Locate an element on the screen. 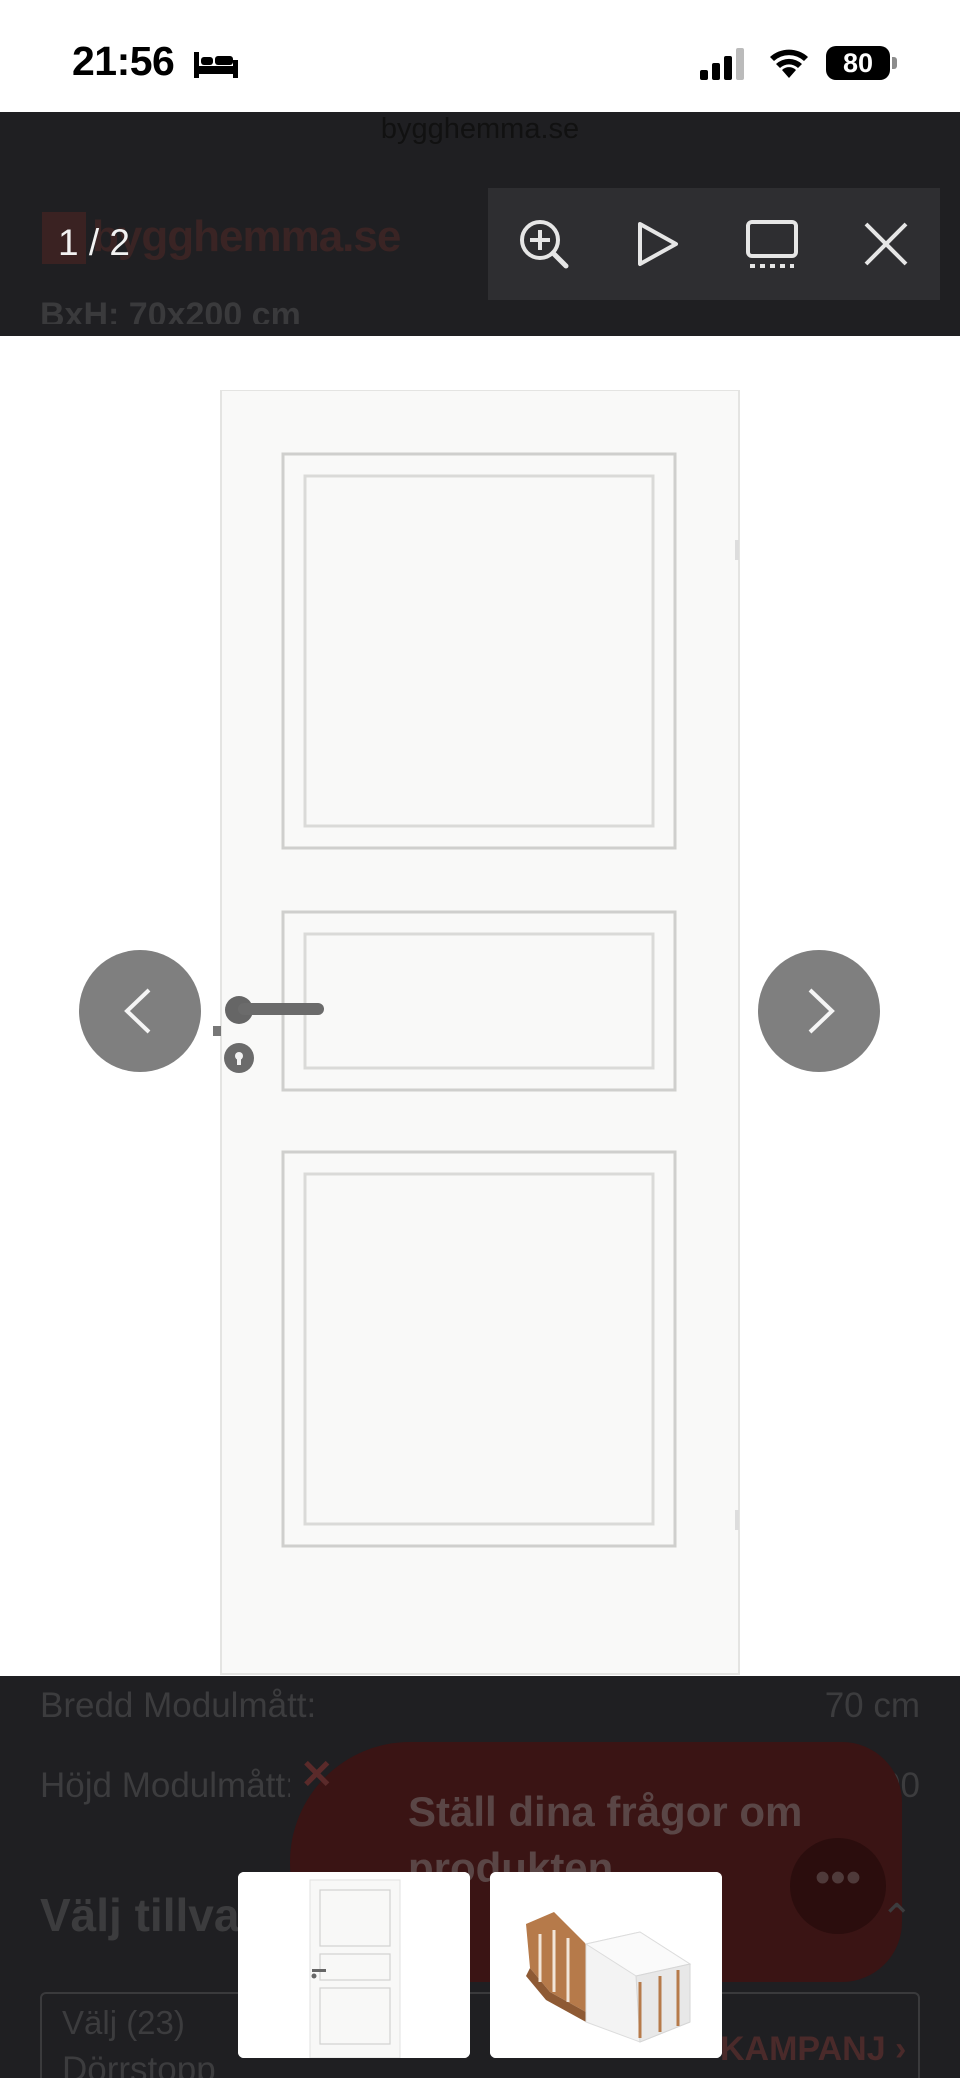  next-image-button is located at coordinates (819, 1011).